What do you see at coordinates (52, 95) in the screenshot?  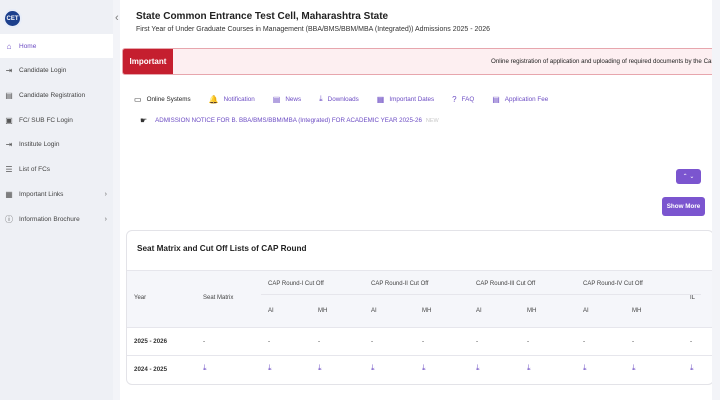 I see `sidebar-item-label: Candidate Registration` at bounding box center [52, 95].